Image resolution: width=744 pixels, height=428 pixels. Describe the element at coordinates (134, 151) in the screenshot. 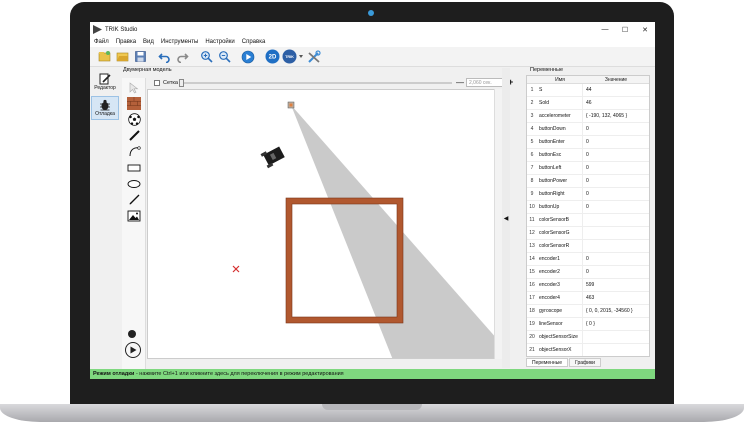

I see `curve-tool-icon` at that location.